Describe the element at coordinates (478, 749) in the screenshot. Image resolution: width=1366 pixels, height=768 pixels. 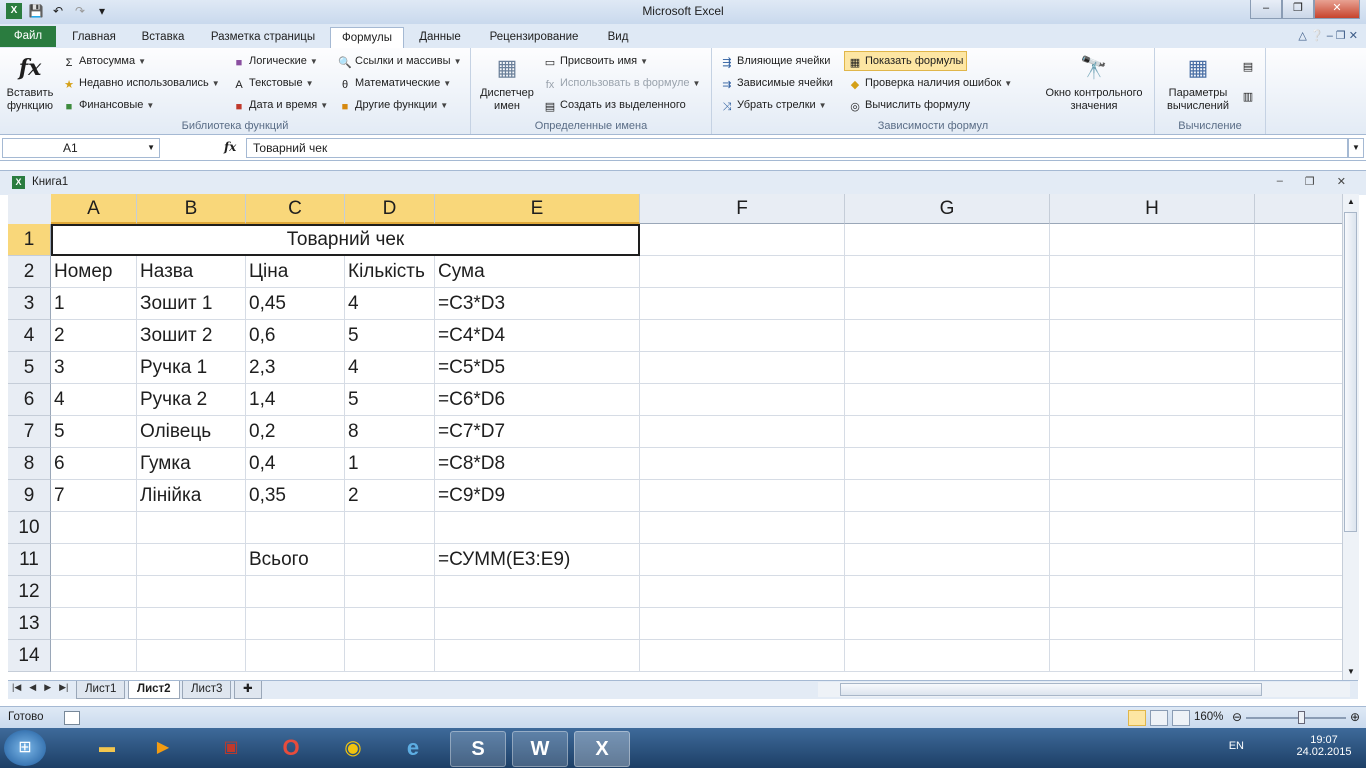
I see `skype-icon: S` at that location.